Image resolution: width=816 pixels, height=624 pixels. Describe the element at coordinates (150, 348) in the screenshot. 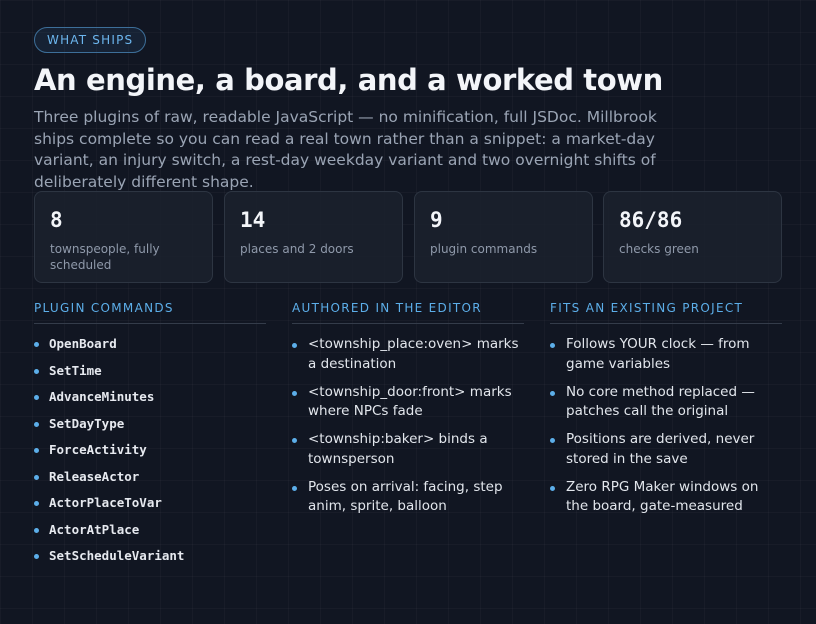

I see `list-item: OpenBoard` at that location.